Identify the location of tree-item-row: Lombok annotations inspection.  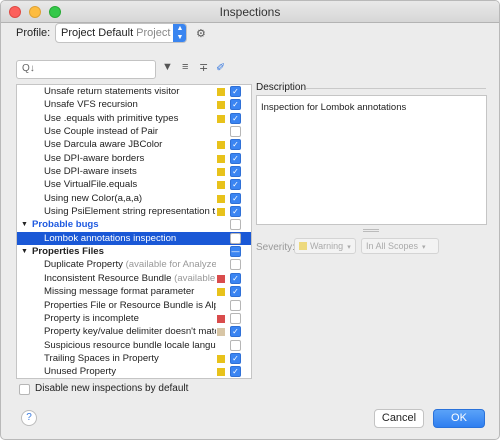
(134, 238).